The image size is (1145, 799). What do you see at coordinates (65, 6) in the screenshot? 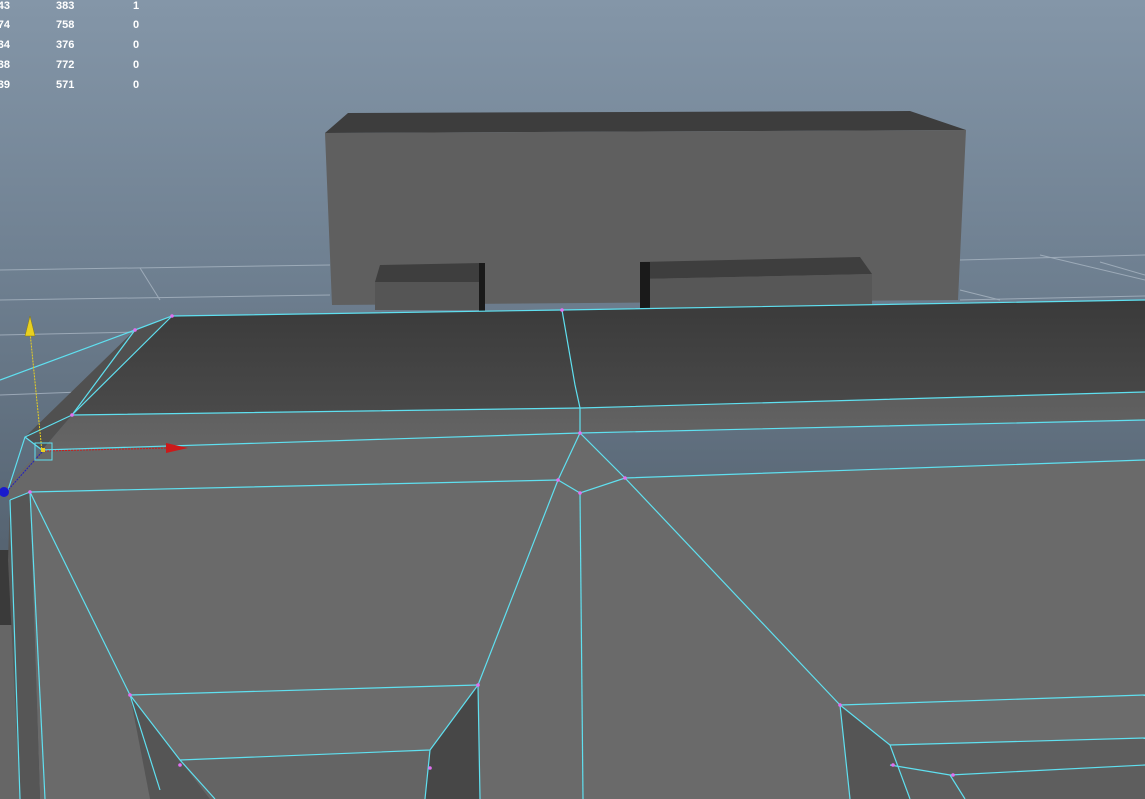
I see `hud-value: 383` at bounding box center [65, 6].